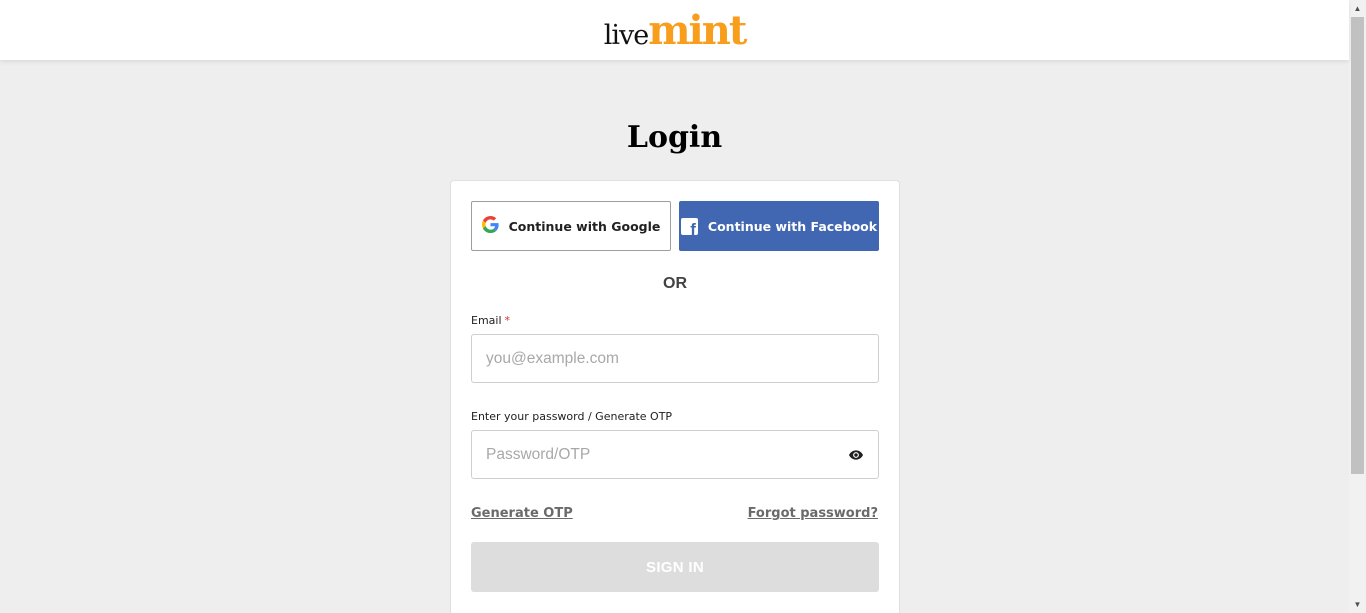 The height and width of the screenshot is (613, 1366). What do you see at coordinates (1357, 245) in the screenshot?
I see `scrollbar-thumb` at bounding box center [1357, 245].